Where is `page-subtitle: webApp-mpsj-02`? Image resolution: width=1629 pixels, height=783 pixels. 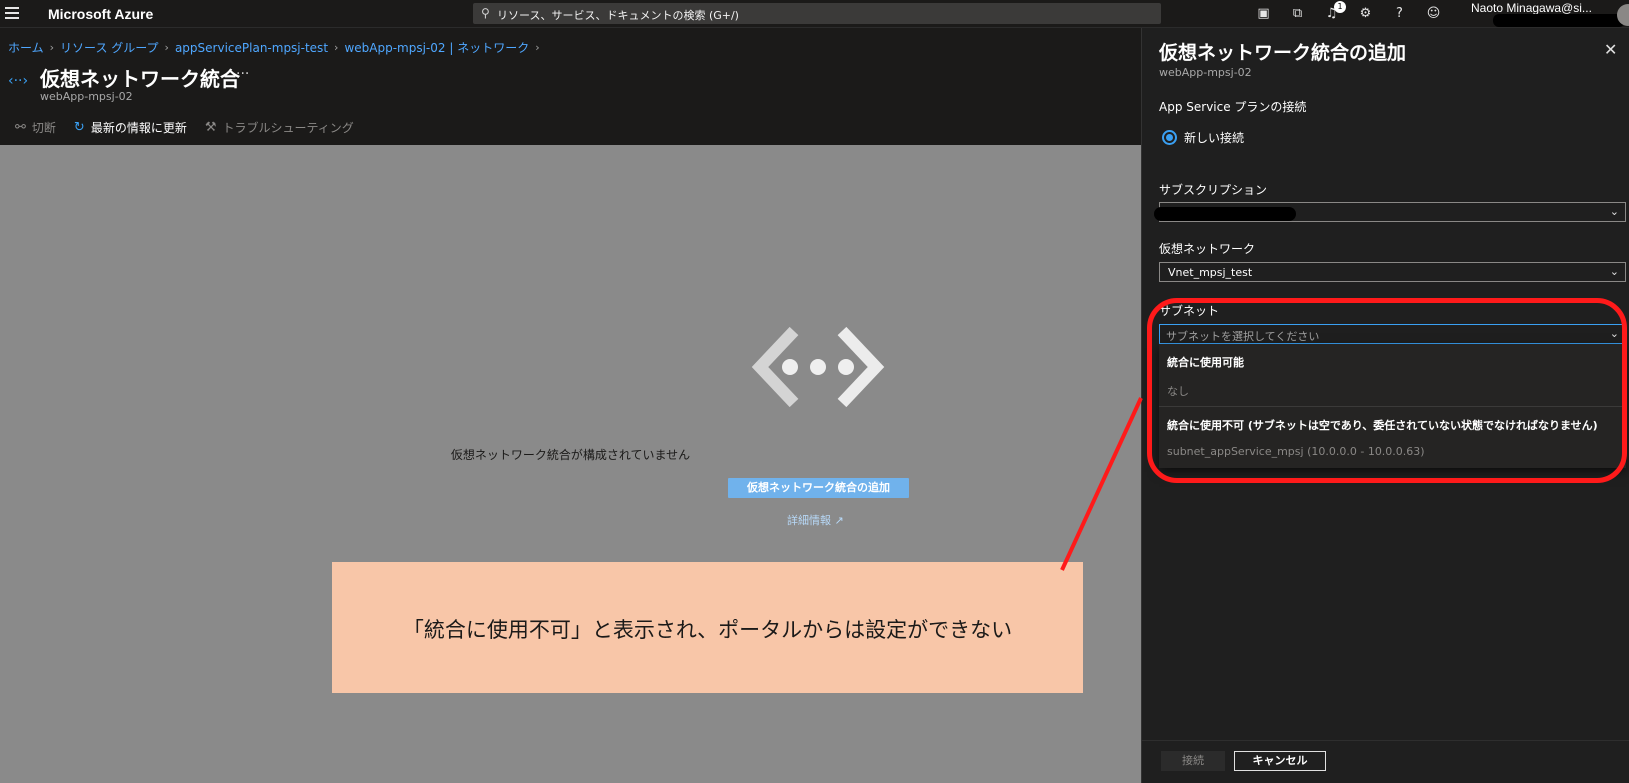
page-subtitle: webApp-mpsj-02 is located at coordinates (86, 96).